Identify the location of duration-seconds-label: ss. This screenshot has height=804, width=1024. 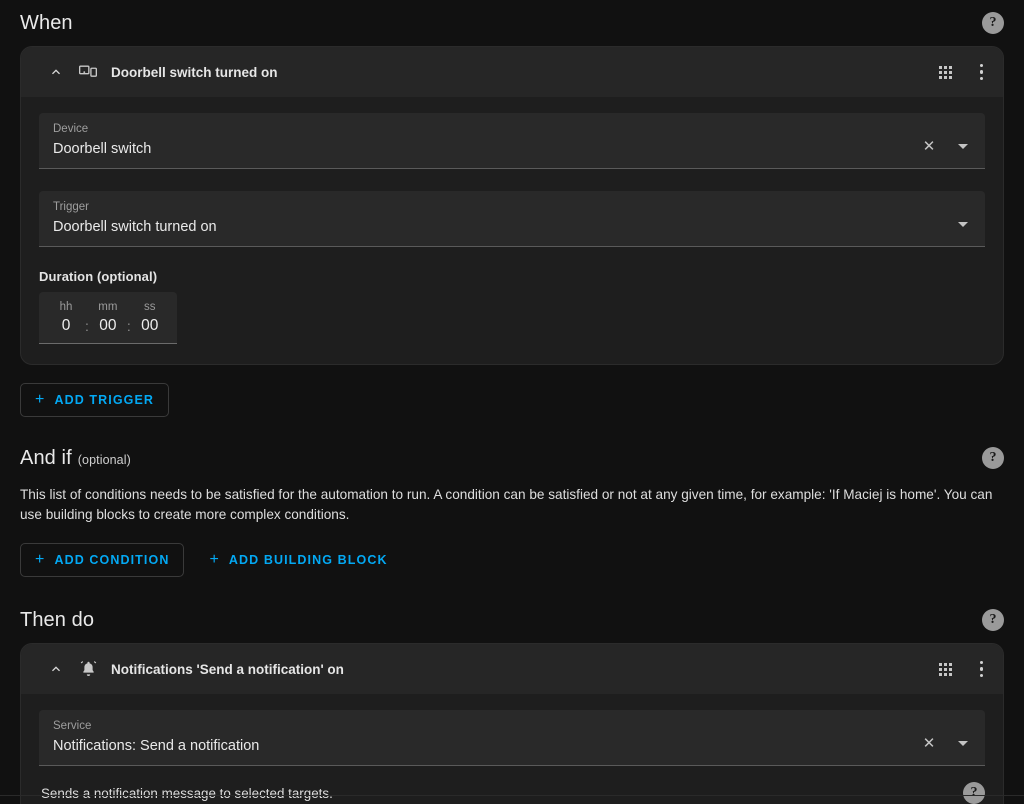
(150, 307).